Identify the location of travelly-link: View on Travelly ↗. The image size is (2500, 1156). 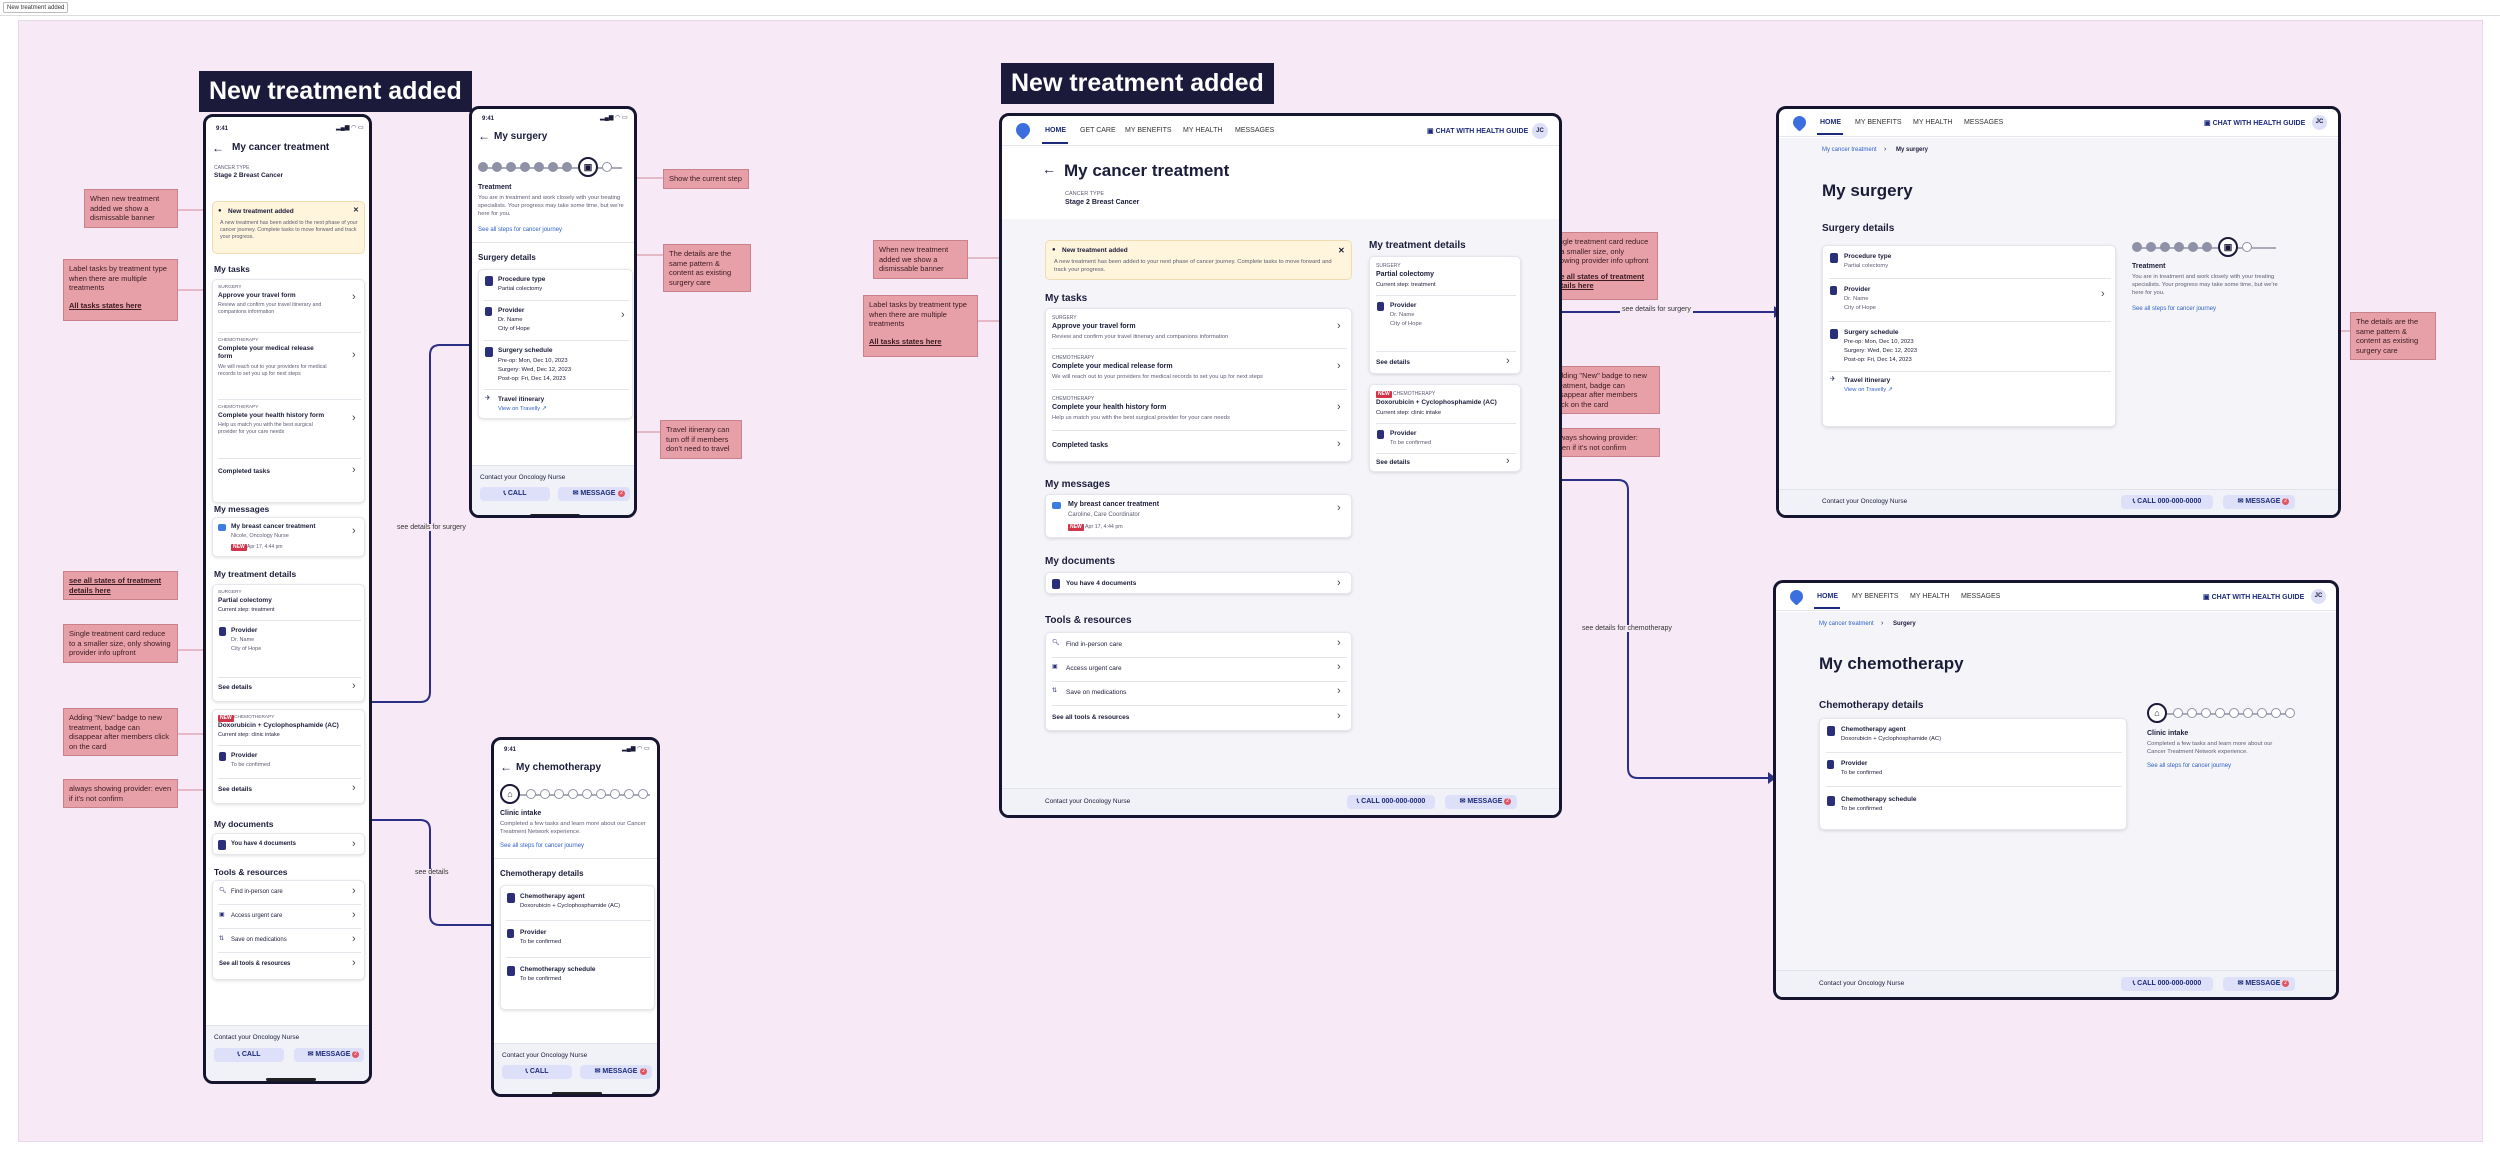
(522, 409).